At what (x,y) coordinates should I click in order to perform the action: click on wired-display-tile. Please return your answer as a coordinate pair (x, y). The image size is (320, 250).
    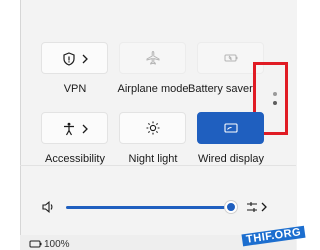
    Looking at the image, I should click on (230, 128).